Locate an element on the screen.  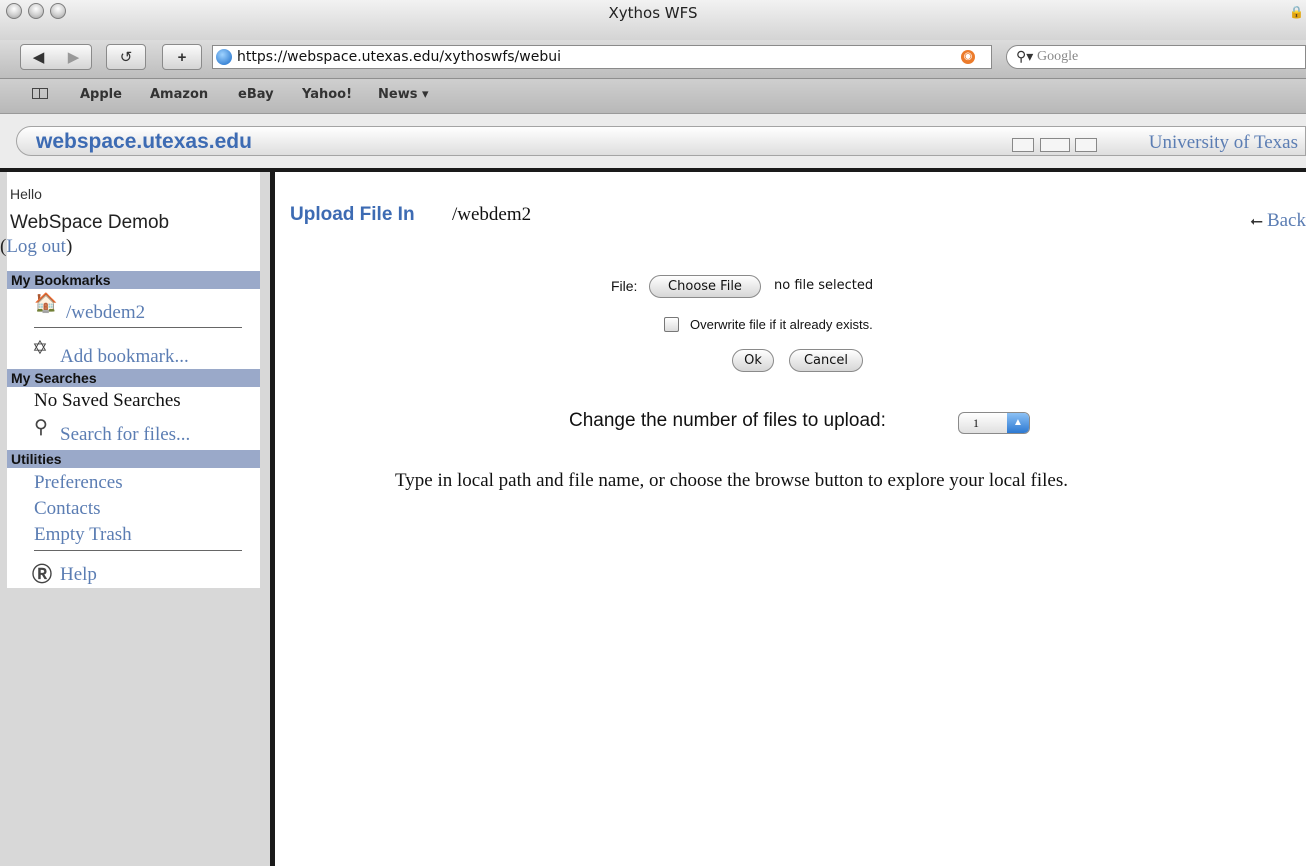
forward-arrow-icon: ▶ is located at coordinates (74, 57).